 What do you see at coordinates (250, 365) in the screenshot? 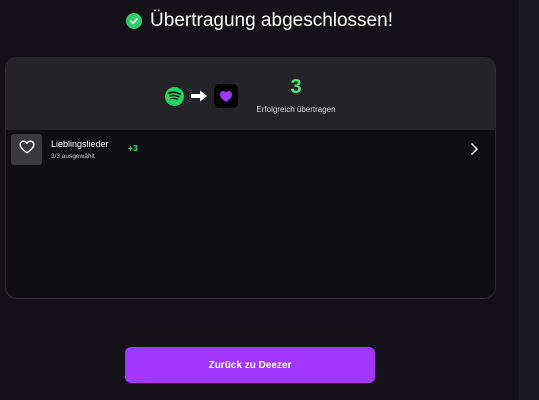
I see `back-to-deezer-button: Zurück zu Deezer` at bounding box center [250, 365].